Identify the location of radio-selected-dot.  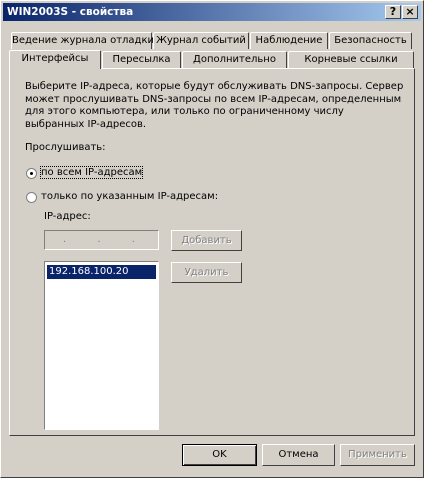
(31, 173).